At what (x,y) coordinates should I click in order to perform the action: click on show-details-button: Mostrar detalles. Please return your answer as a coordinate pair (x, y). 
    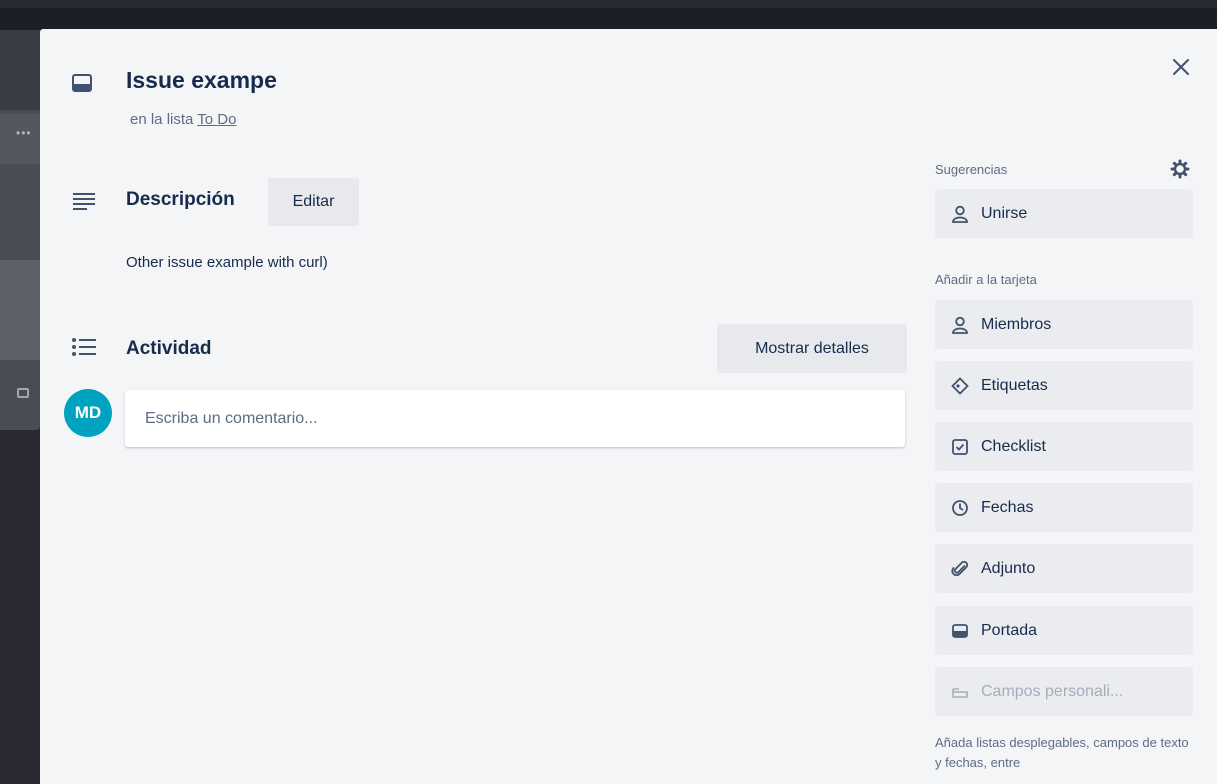
    Looking at the image, I should click on (812, 348).